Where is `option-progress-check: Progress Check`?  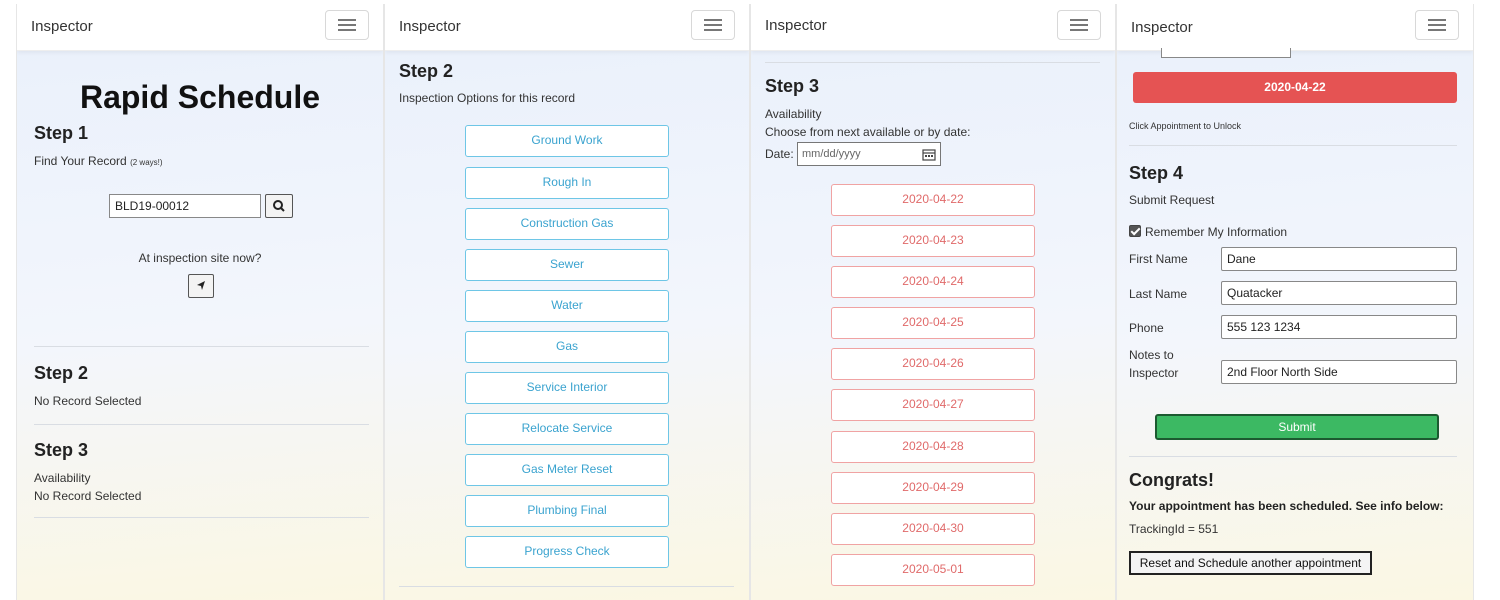 option-progress-check: Progress Check is located at coordinates (567, 552).